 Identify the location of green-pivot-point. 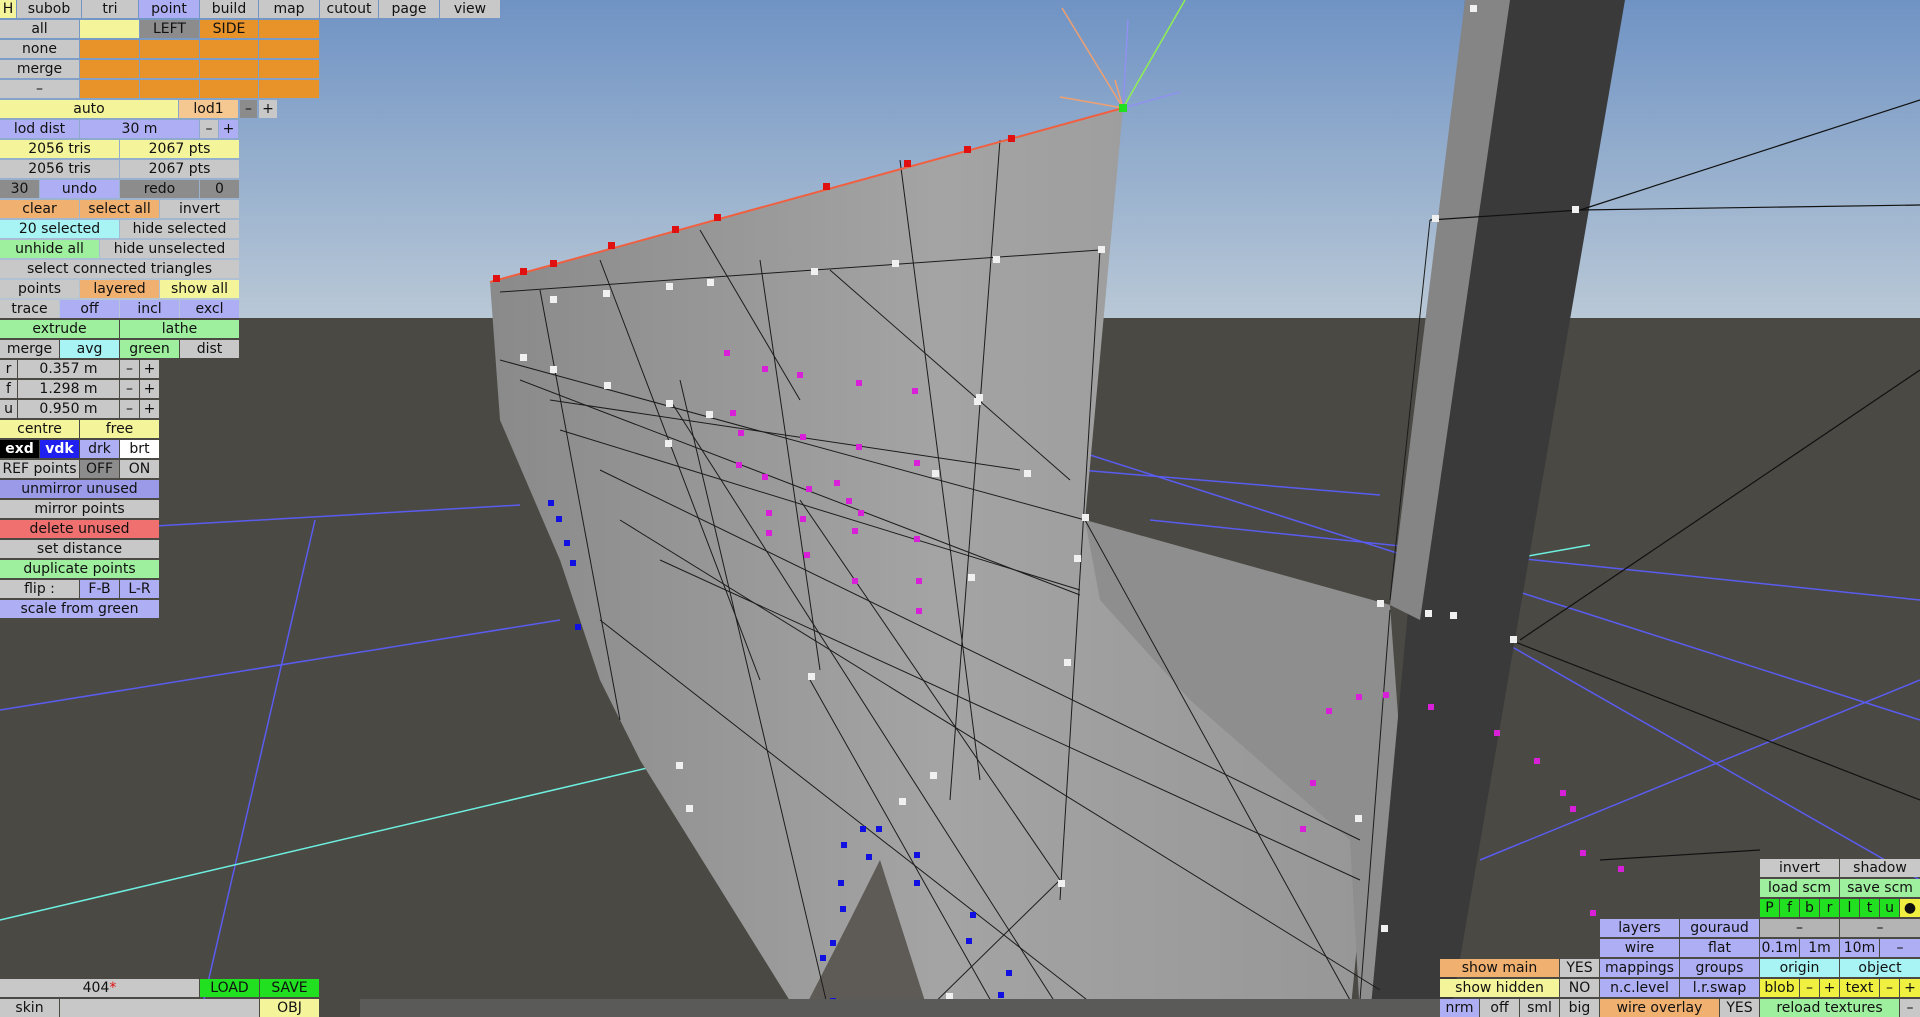
(1123, 108).